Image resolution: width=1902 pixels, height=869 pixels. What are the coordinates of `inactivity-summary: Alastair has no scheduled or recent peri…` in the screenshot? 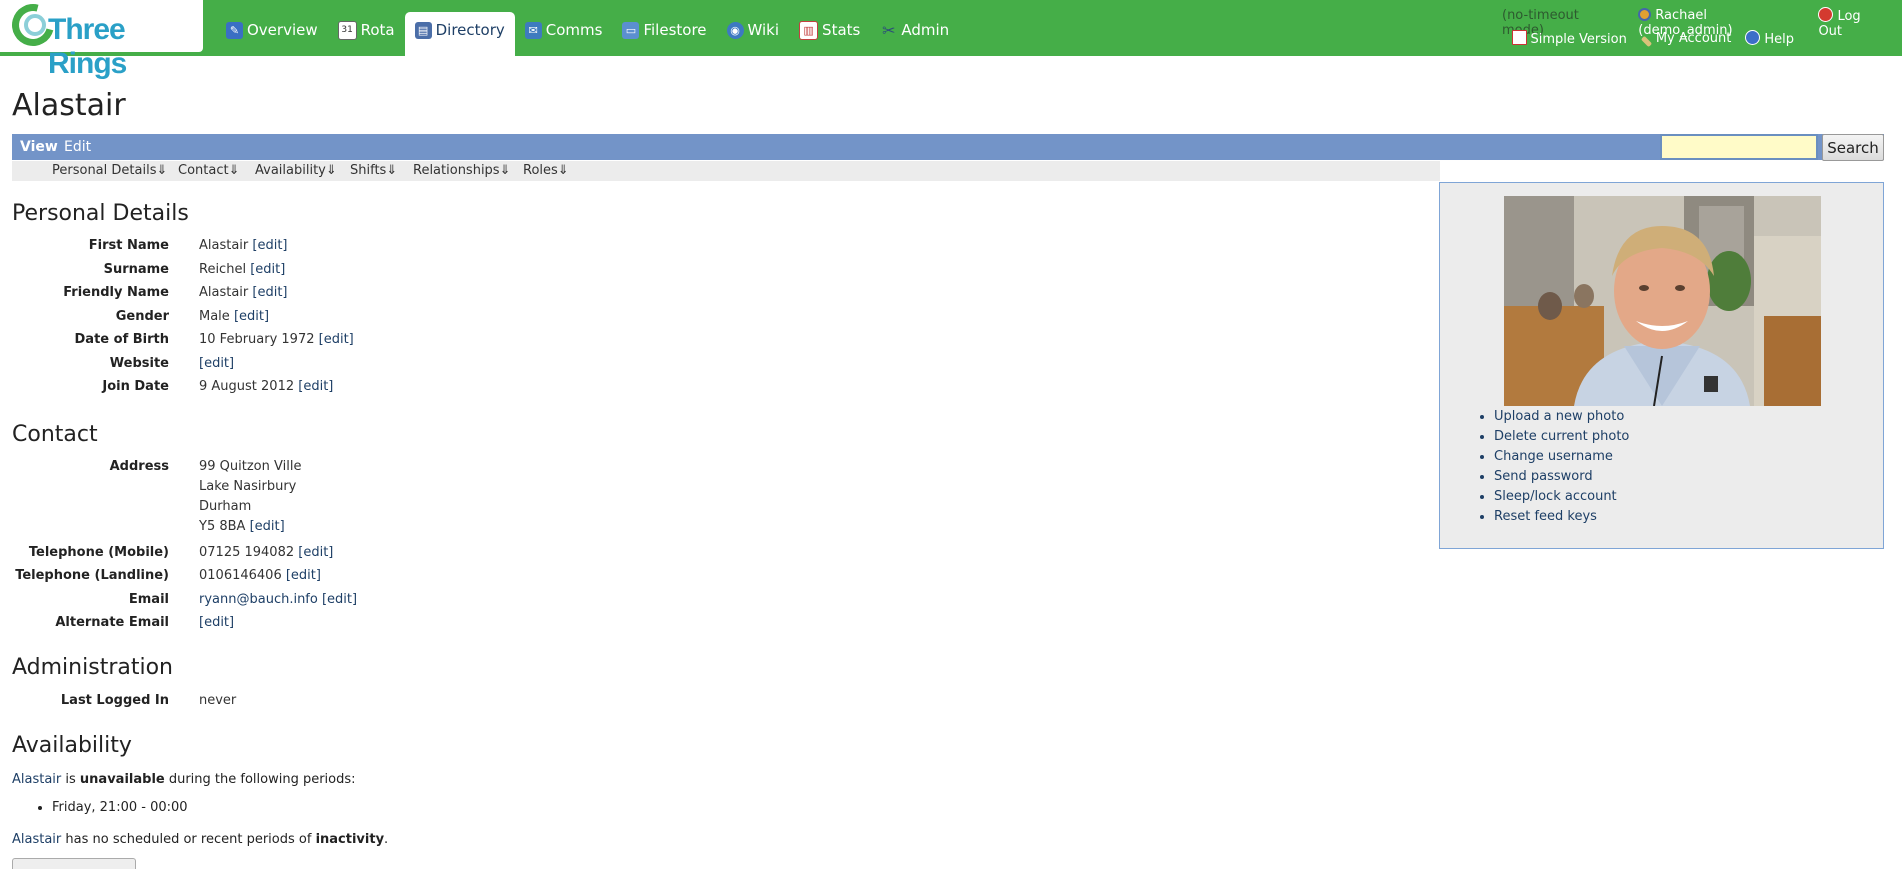 It's located at (200, 839).